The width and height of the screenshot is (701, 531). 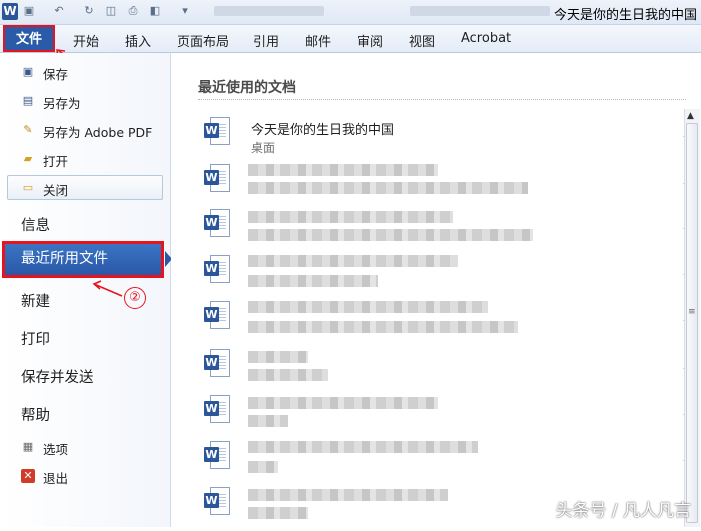 What do you see at coordinates (263, 148) in the screenshot?
I see `document-location: 桌面` at bounding box center [263, 148].